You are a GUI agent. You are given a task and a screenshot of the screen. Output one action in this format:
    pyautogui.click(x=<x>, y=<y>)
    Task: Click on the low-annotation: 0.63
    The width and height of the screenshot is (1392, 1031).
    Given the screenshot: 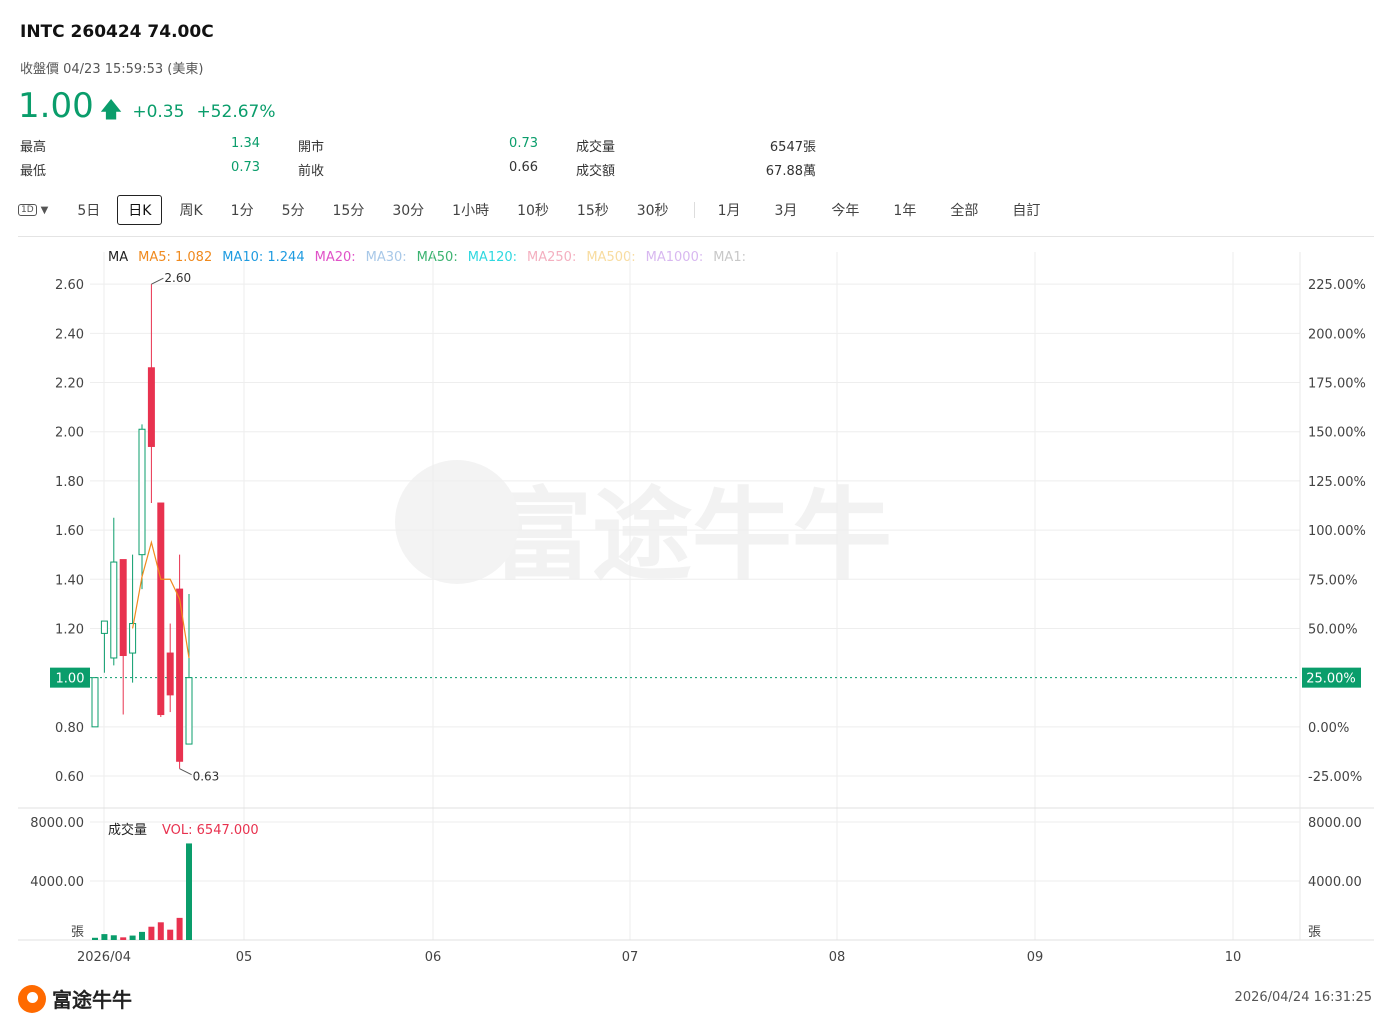 What is the action you would take?
    pyautogui.click(x=206, y=777)
    